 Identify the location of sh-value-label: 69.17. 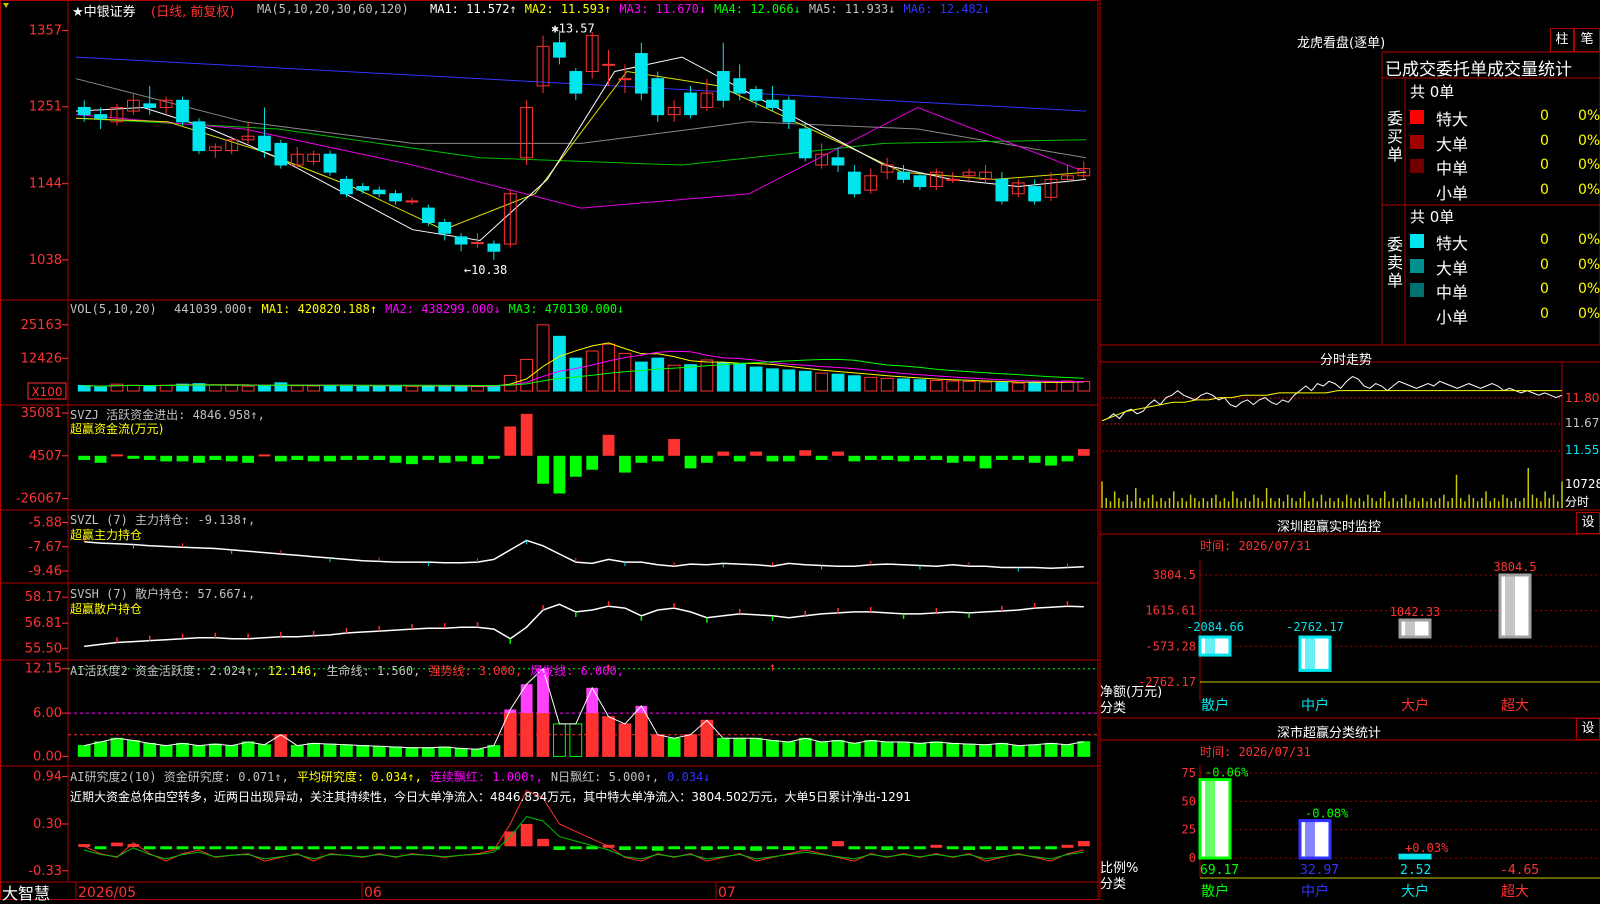
(1219, 870).